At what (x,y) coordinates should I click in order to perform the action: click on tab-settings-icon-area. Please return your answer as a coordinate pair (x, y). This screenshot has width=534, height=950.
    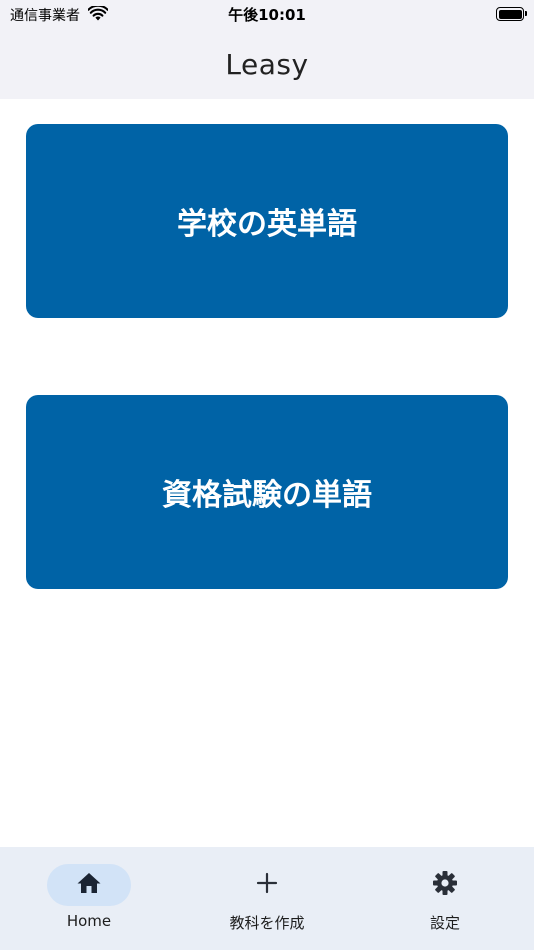
    Looking at the image, I should click on (445, 885).